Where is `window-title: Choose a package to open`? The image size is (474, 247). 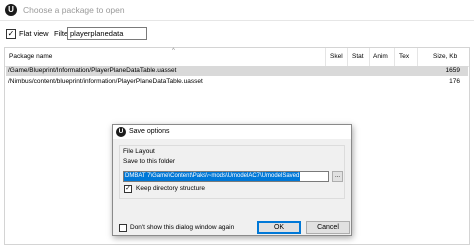 window-title: Choose a package to open is located at coordinates (74, 10).